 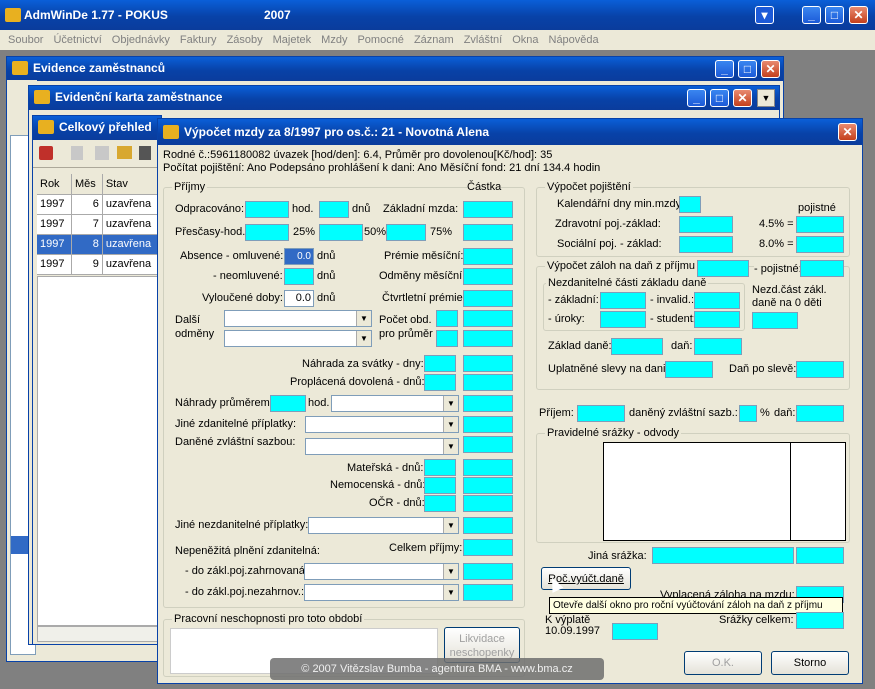 What do you see at coordinates (77, 153) in the screenshot?
I see `new-icon` at bounding box center [77, 153].